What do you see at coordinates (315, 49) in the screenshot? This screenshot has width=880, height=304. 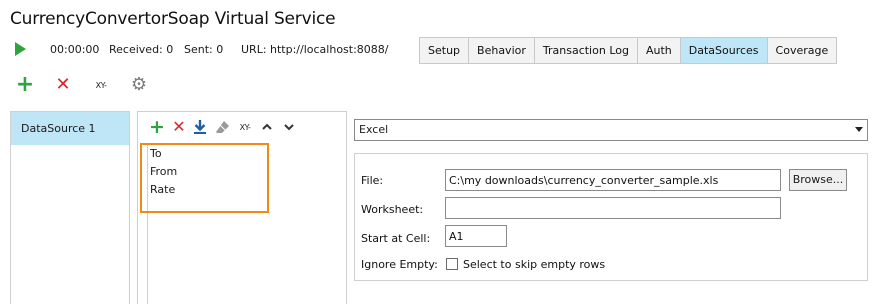 I see `service-url: URL: http://localhost:8088/` at bounding box center [315, 49].